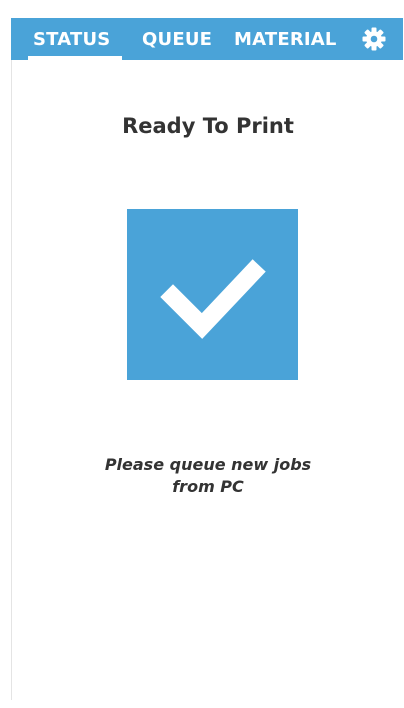 This screenshot has height=708, width=404. What do you see at coordinates (208, 476) in the screenshot?
I see `status-message: Please queue new jobs from PC` at bounding box center [208, 476].